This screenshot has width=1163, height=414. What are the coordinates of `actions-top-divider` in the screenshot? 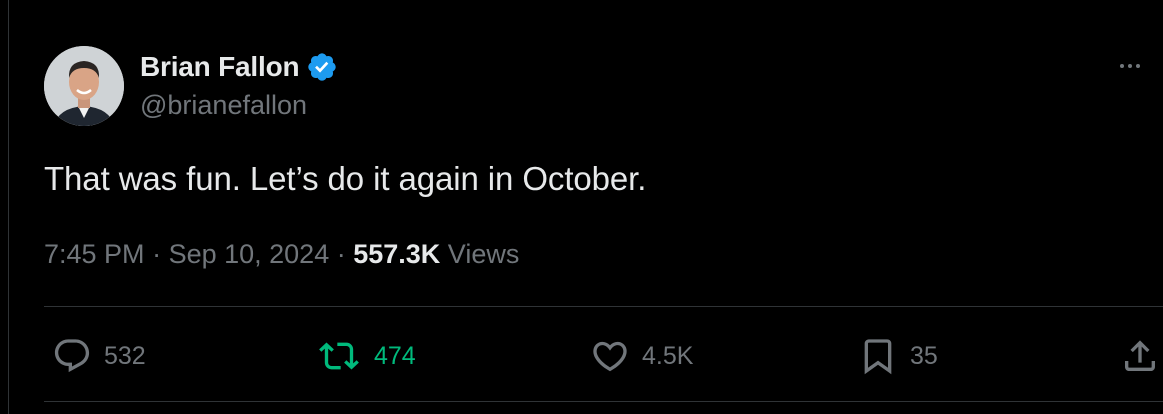 It's located at (603, 306).